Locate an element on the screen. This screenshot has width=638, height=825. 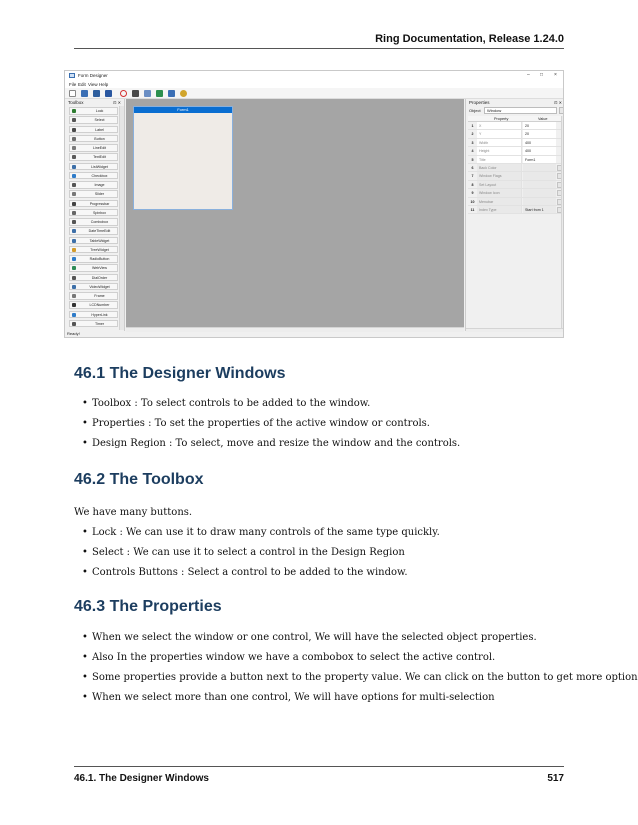
toolbox-item-checkbox: Checkbox is located at coordinates (93, 175).